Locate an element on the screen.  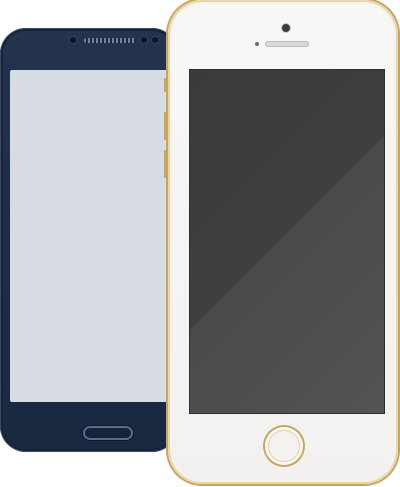
mute-switch is located at coordinates (165, 85).